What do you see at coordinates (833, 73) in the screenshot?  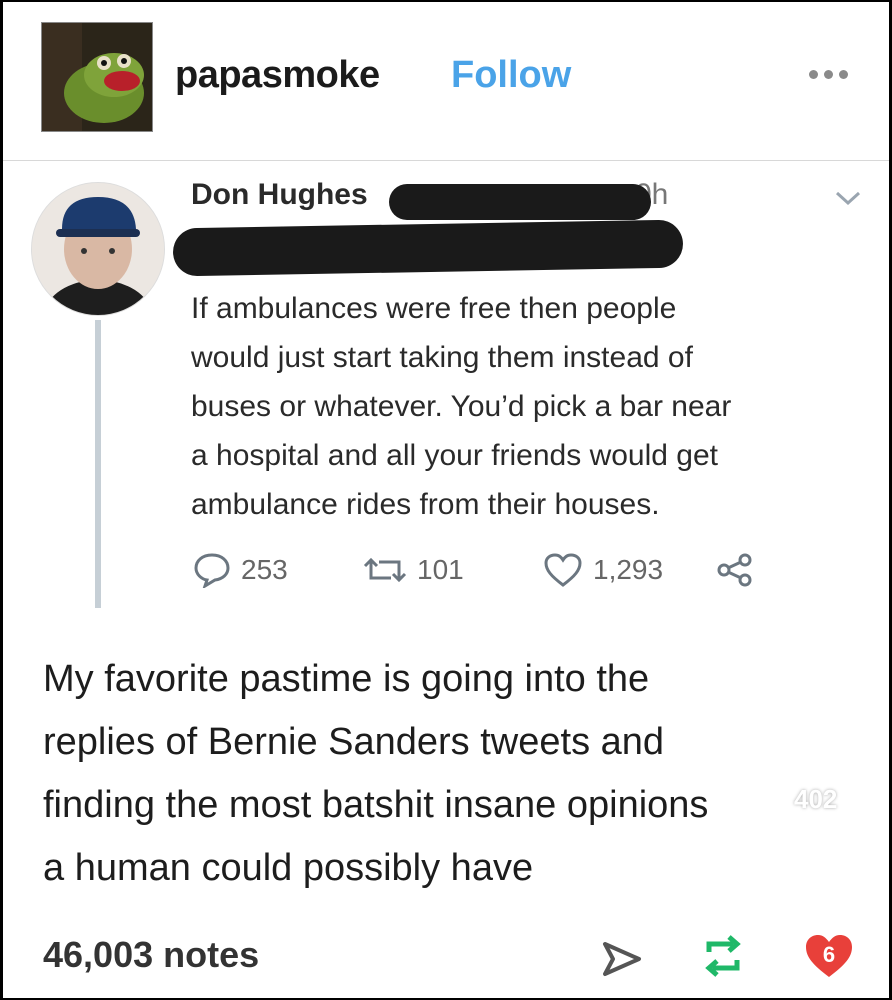 I see `more-dots-icon` at bounding box center [833, 73].